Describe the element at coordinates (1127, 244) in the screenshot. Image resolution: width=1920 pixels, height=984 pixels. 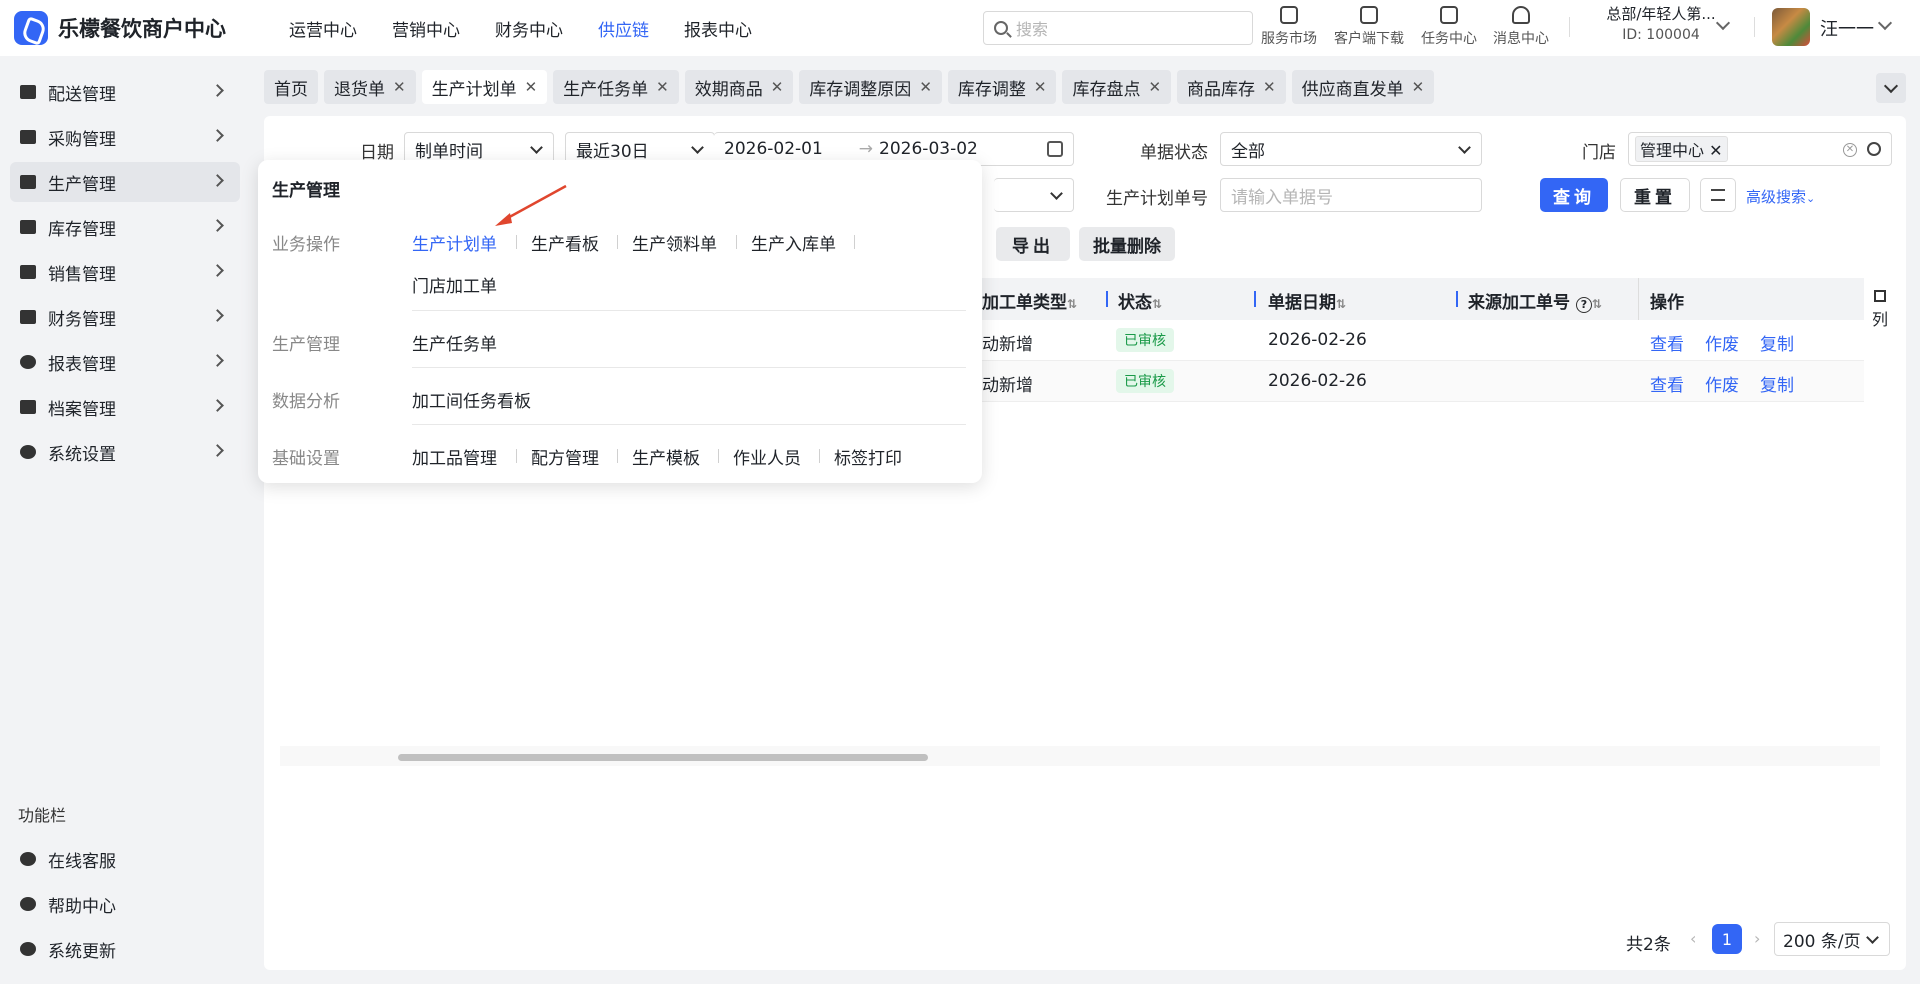
I see `batch-delete-button: 批量删除` at that location.